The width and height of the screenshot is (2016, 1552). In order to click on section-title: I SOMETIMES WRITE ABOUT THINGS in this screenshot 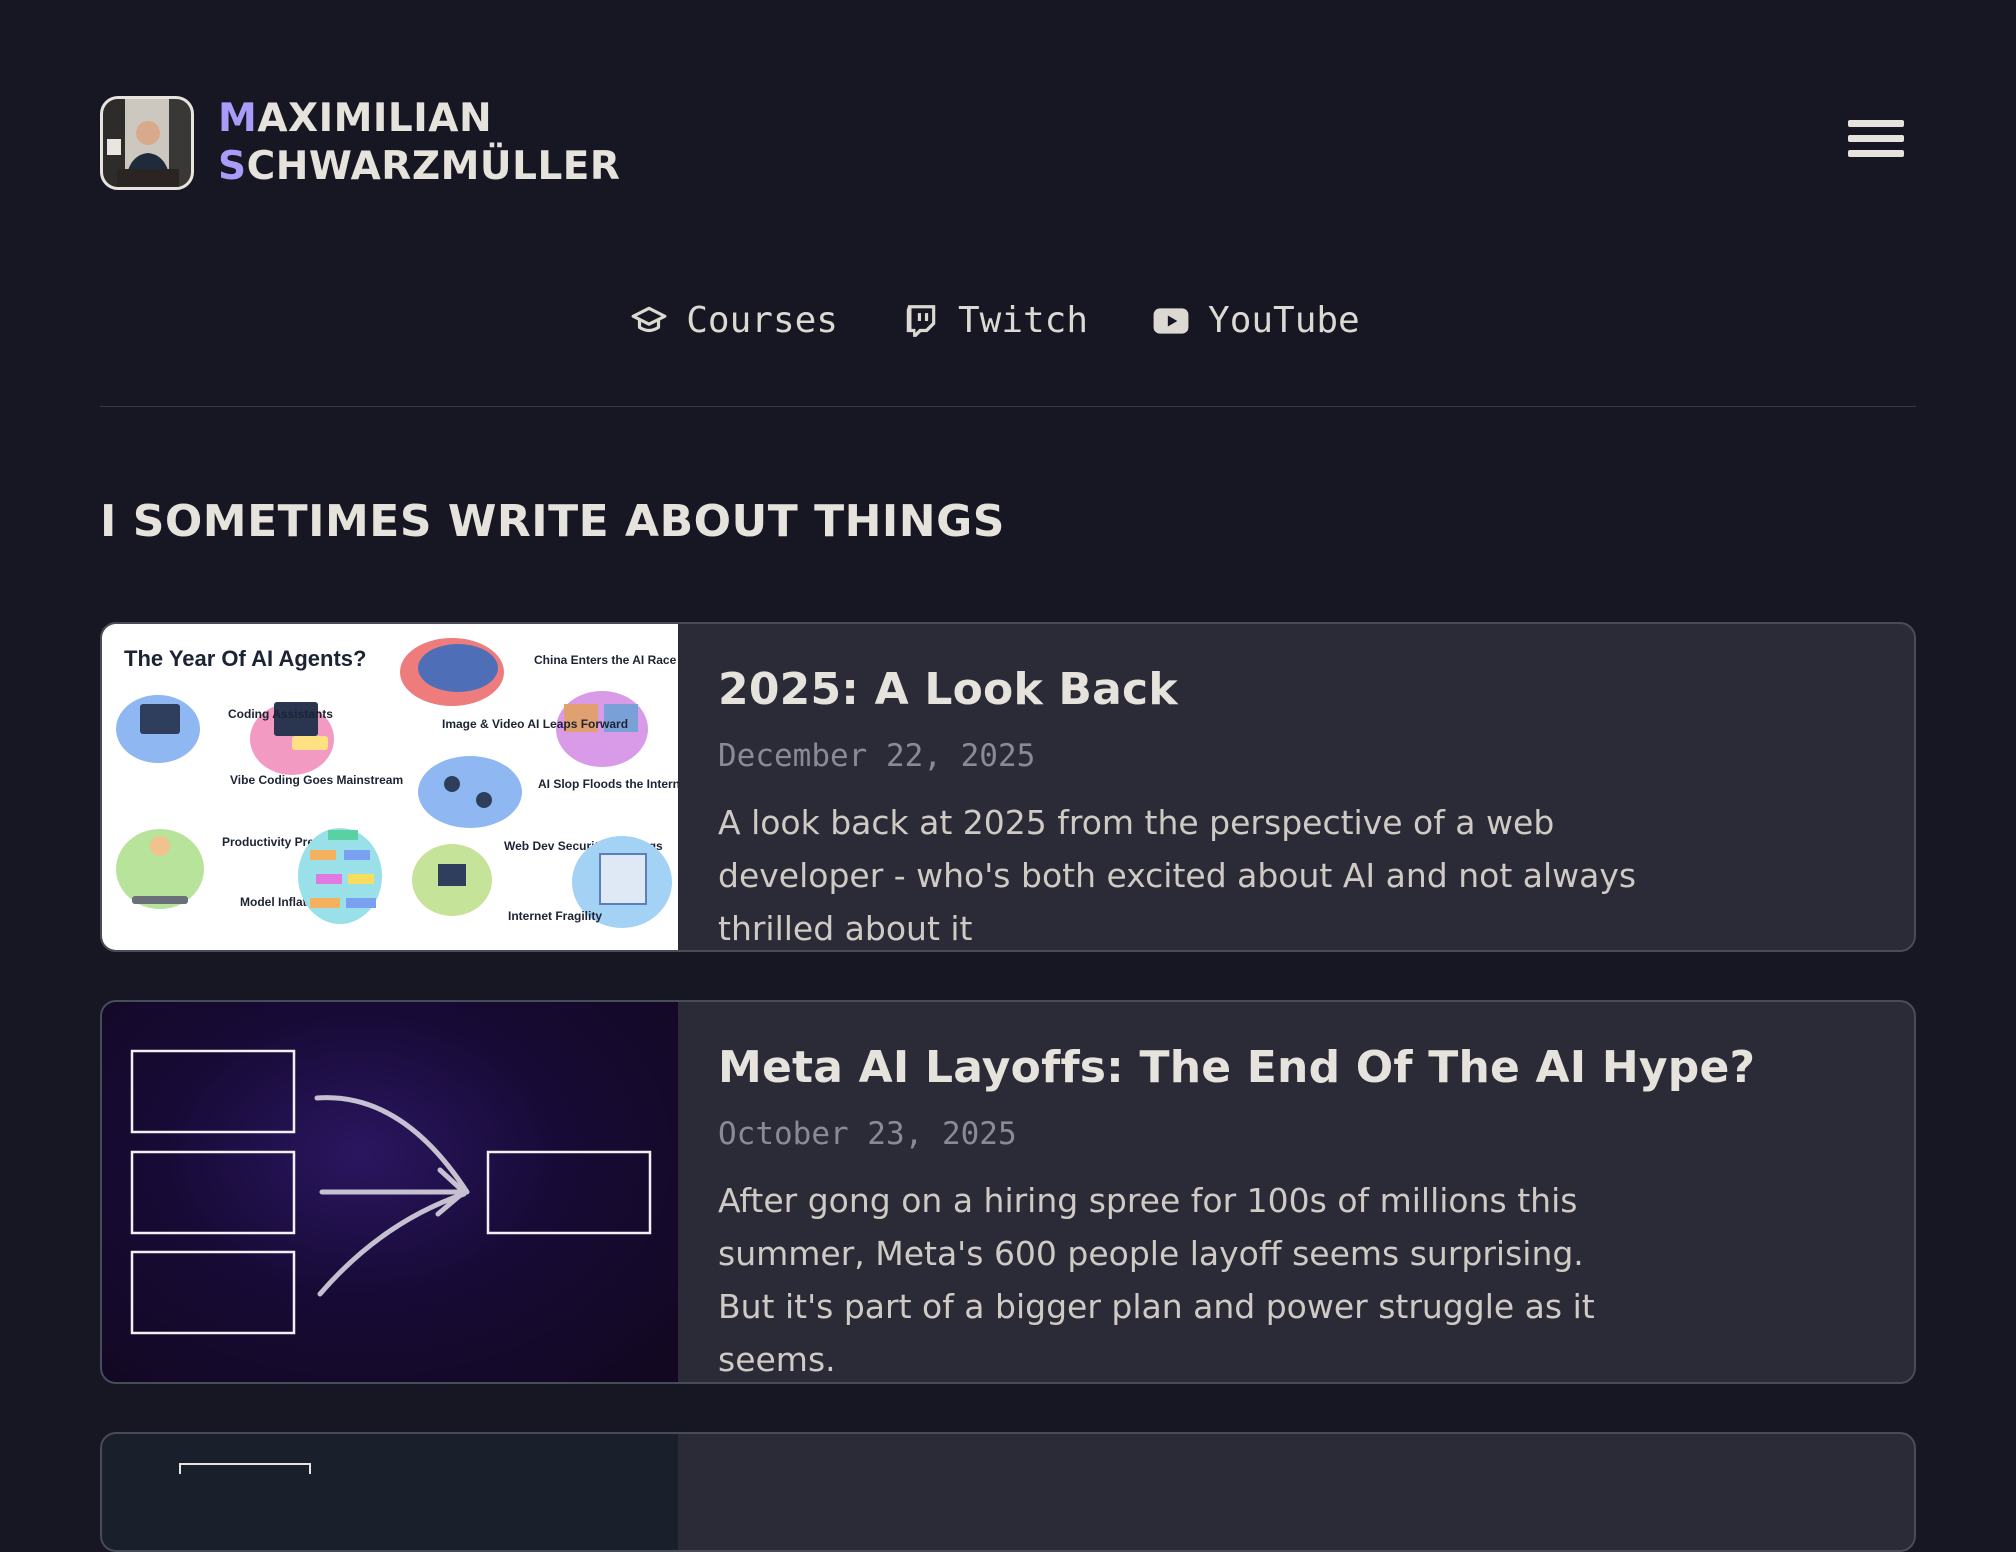, I will do `click(552, 521)`.